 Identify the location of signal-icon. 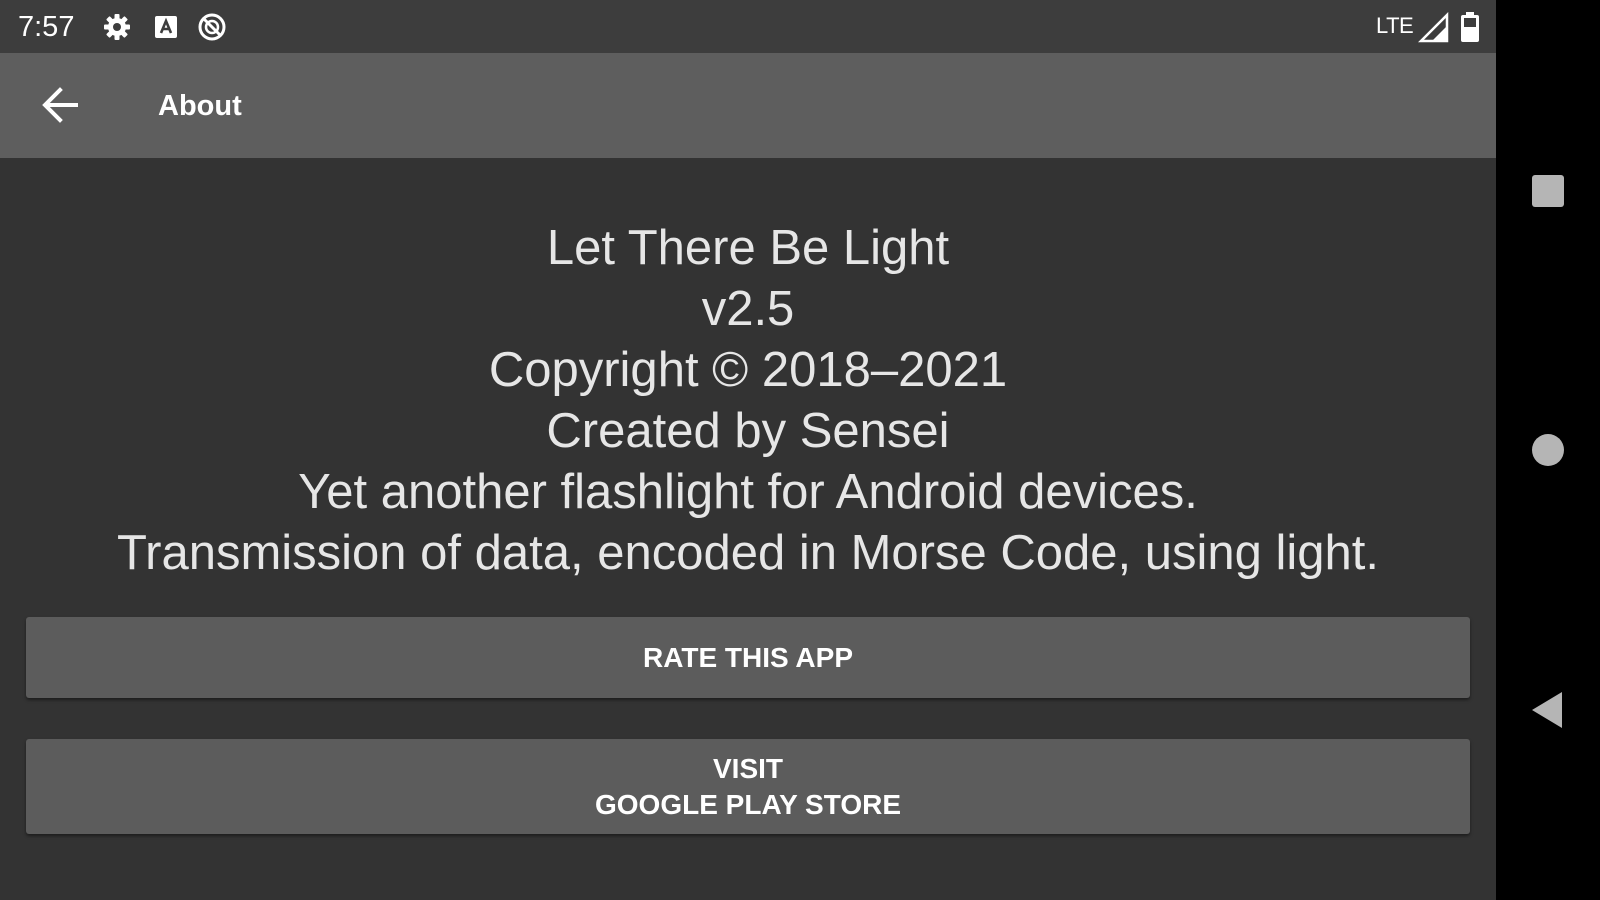
(1433, 27).